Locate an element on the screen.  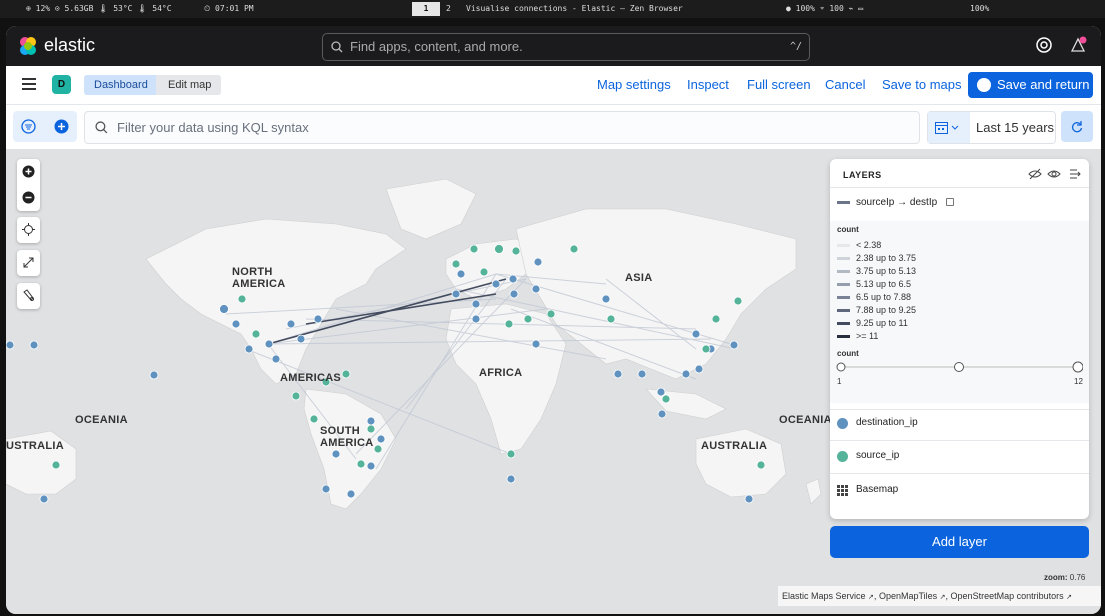
grid-icon is located at coordinates (842, 490).